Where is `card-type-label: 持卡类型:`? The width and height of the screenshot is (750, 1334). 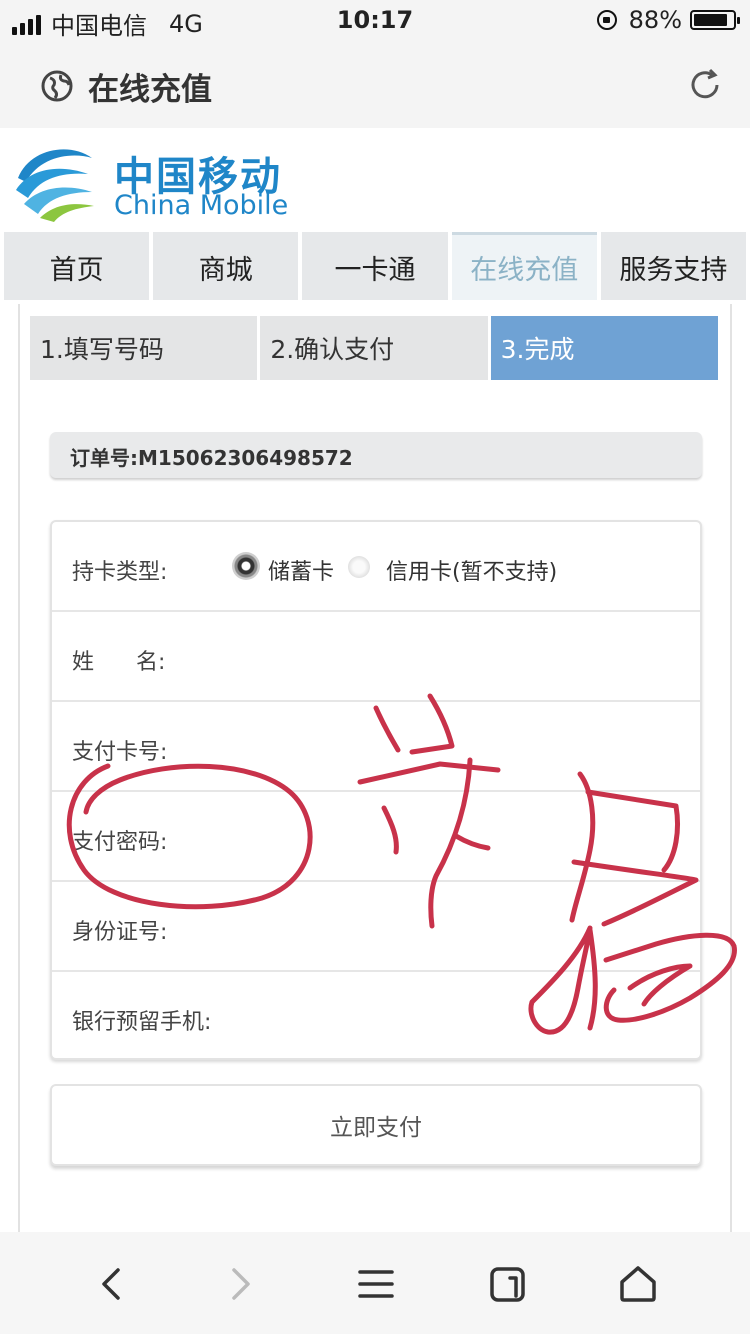
card-type-label: 持卡类型: is located at coordinates (120, 572).